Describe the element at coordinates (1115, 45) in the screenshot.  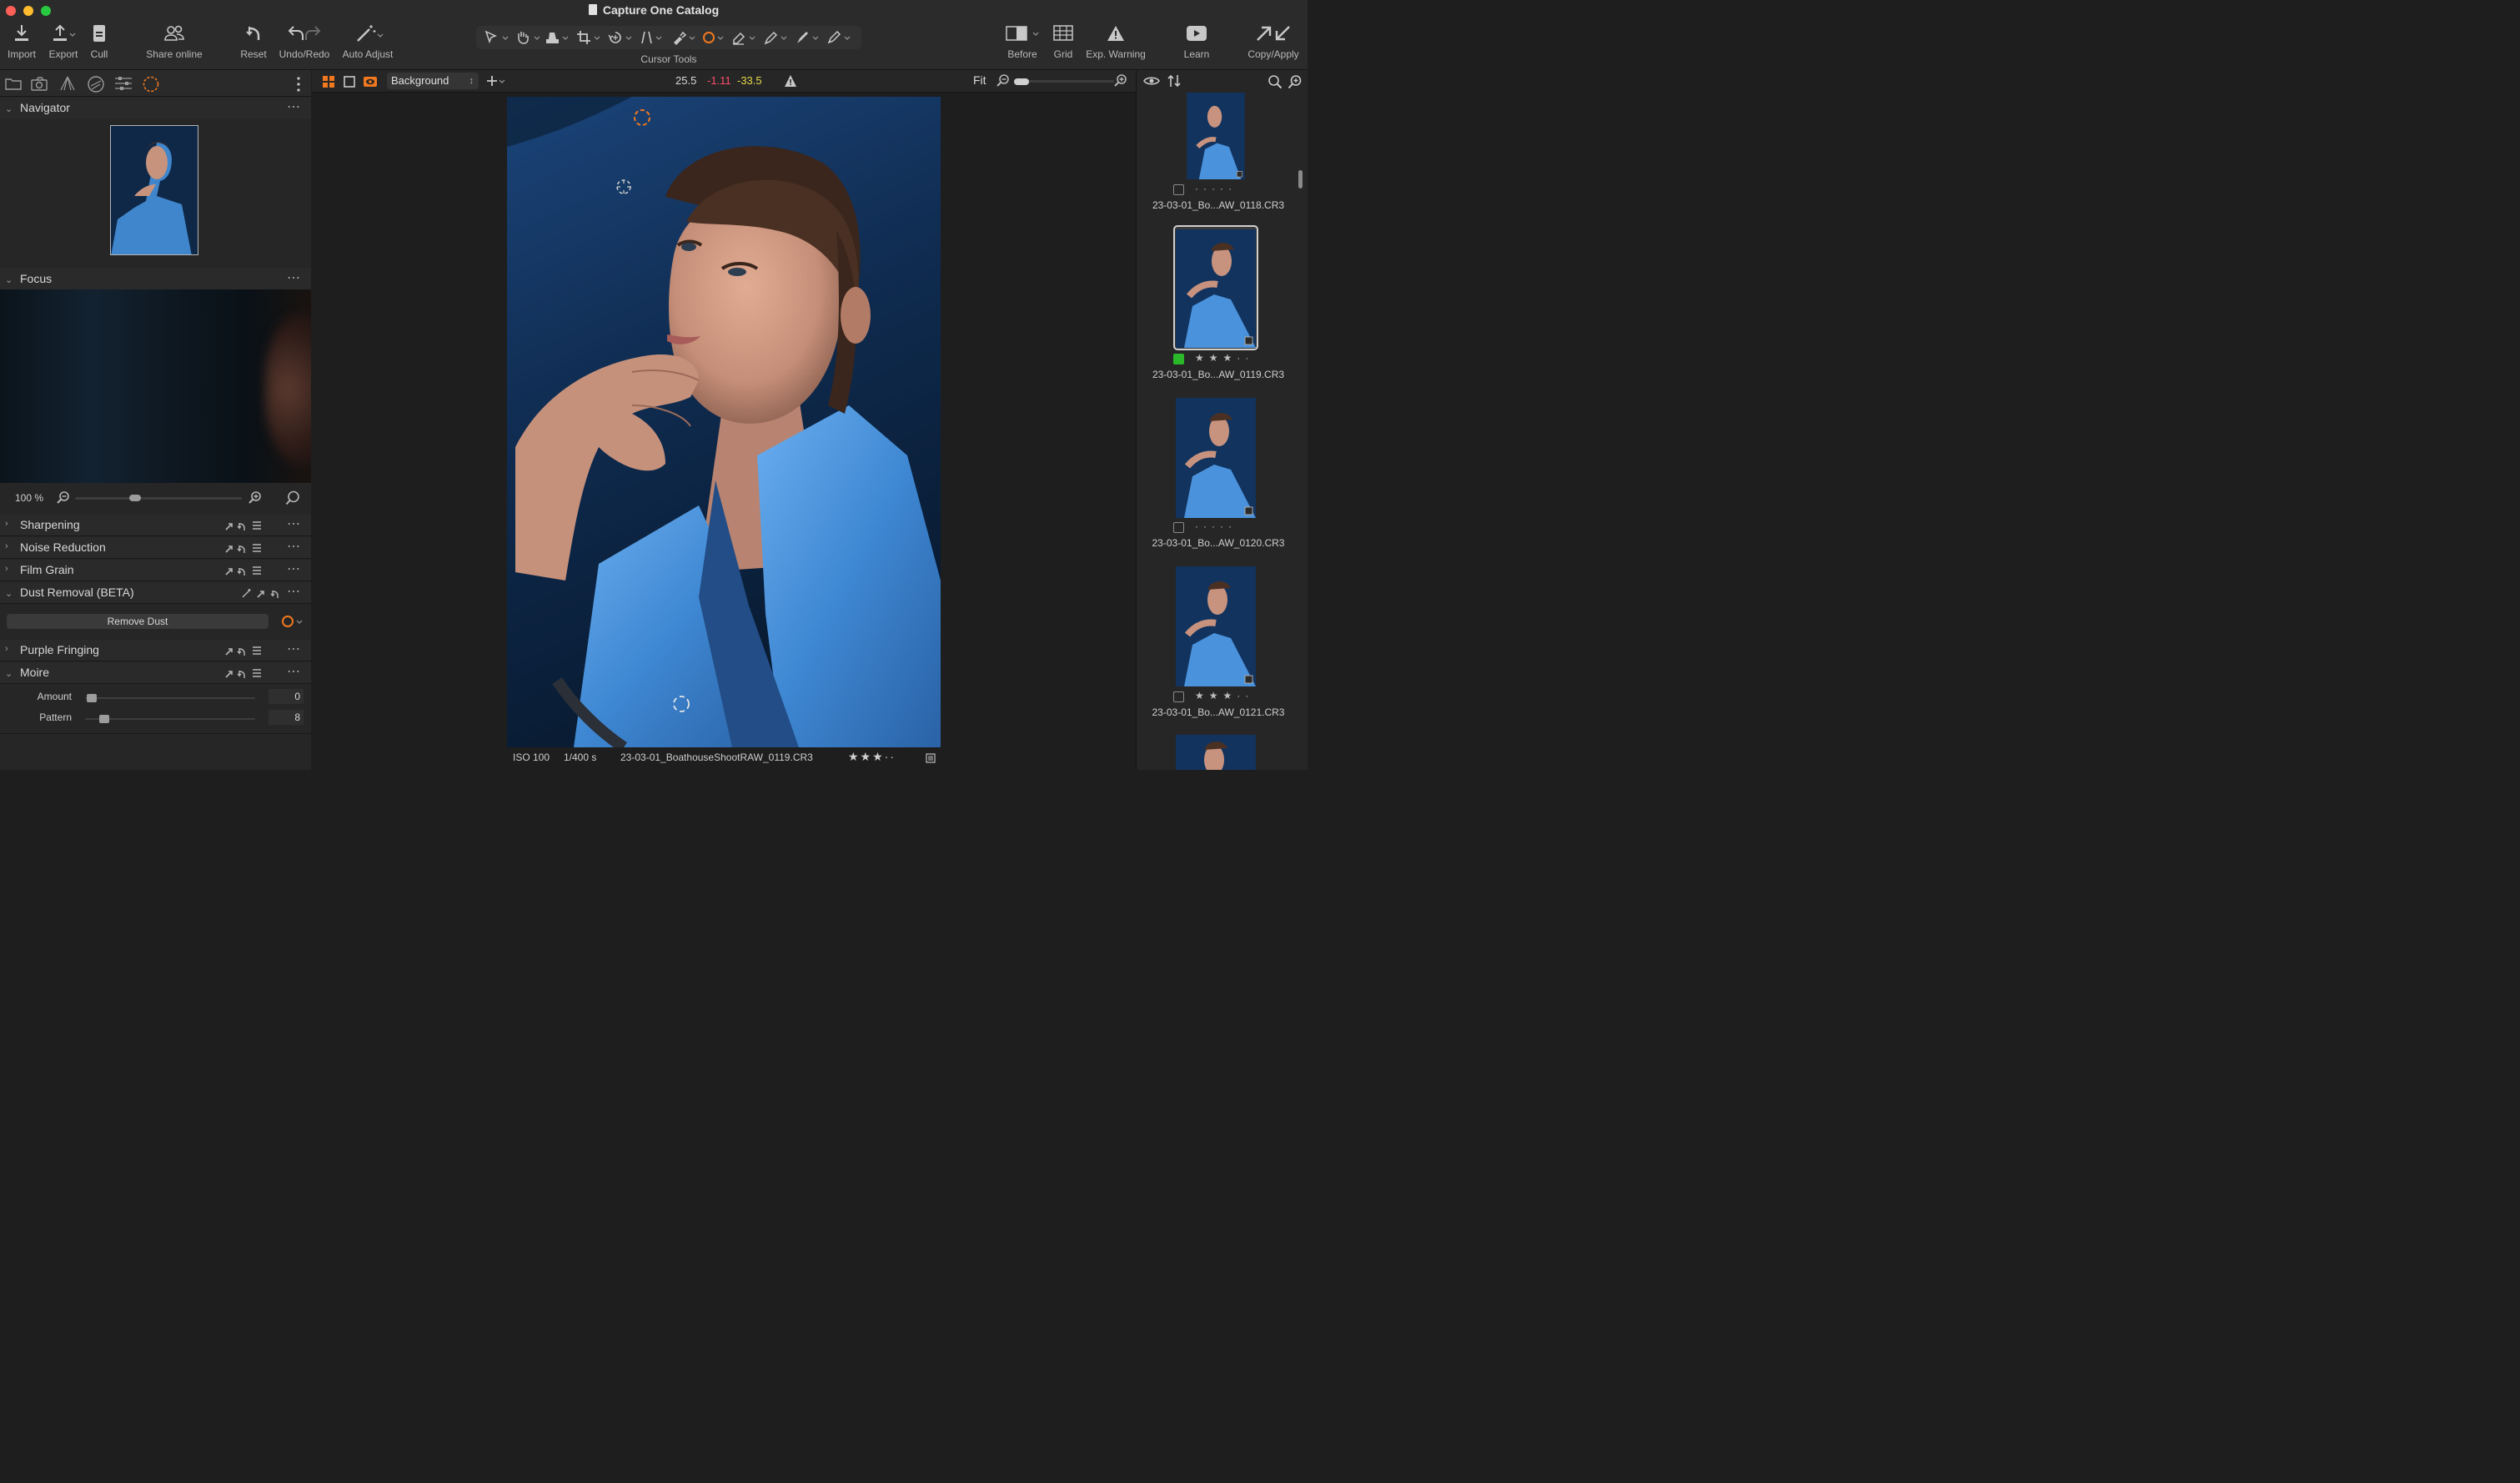
I see `exposure-warning-button: Exp. Warning` at that location.